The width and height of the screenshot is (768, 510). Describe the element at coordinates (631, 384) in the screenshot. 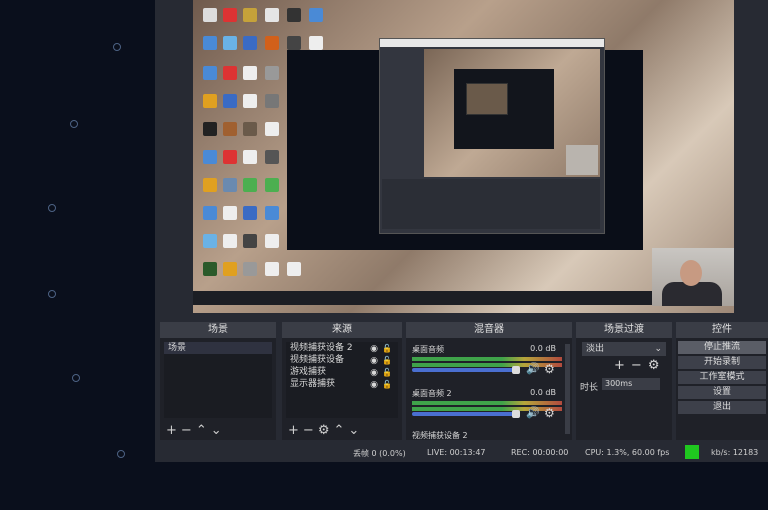

I see `duration-input: 300ms` at that location.